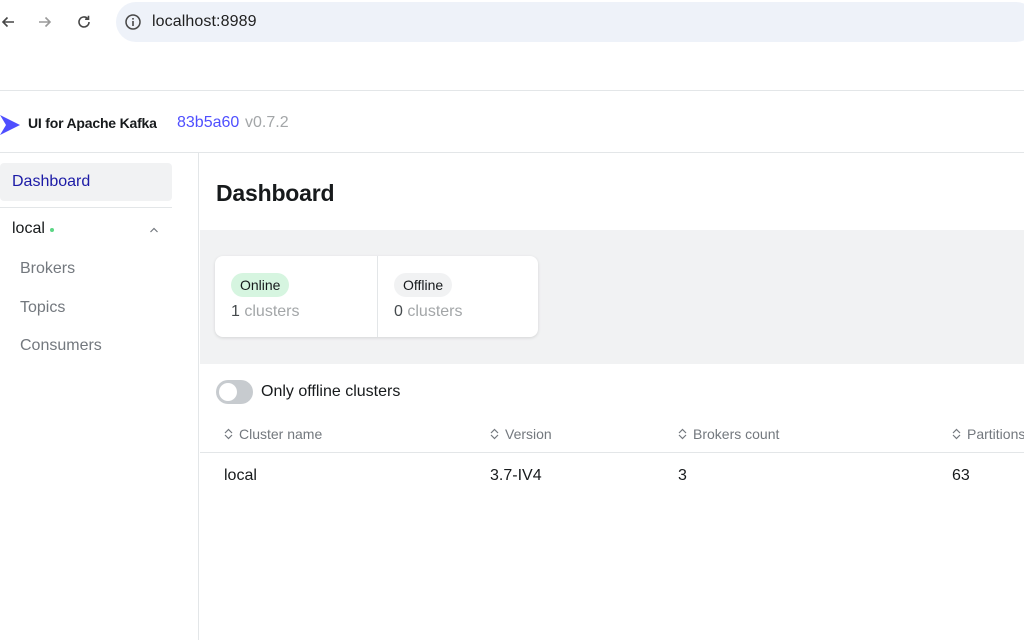 The height and width of the screenshot is (640, 1024). Describe the element at coordinates (528, 434) in the screenshot. I see `column-header-label: Version` at that location.